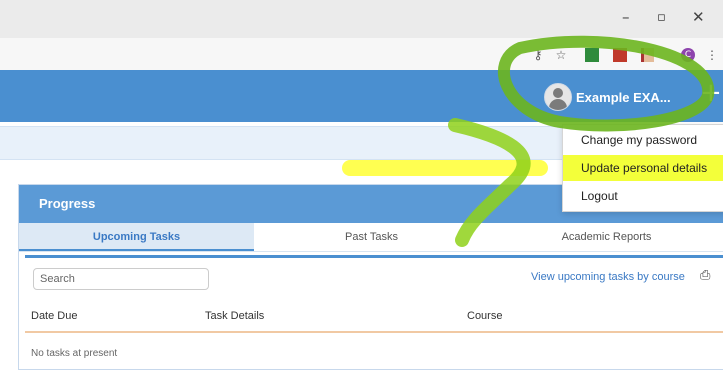 This screenshot has height=370, width=723. What do you see at coordinates (643, 196) in the screenshot?
I see `menu-item-logout: Logout` at bounding box center [643, 196].